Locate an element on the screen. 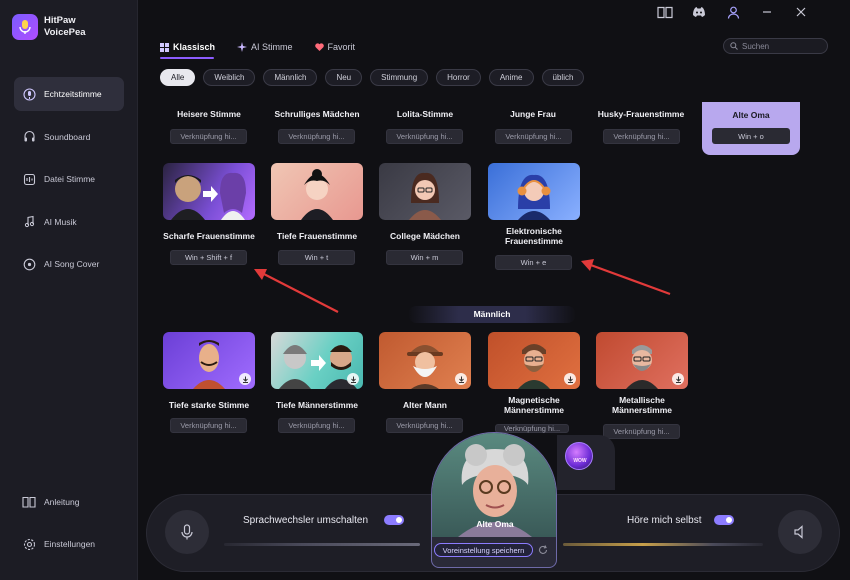 Image resolution: width=850 pixels, height=580 pixels. voice-card-alte-oma-selected: Alte Oma Win + o is located at coordinates (751, 128).